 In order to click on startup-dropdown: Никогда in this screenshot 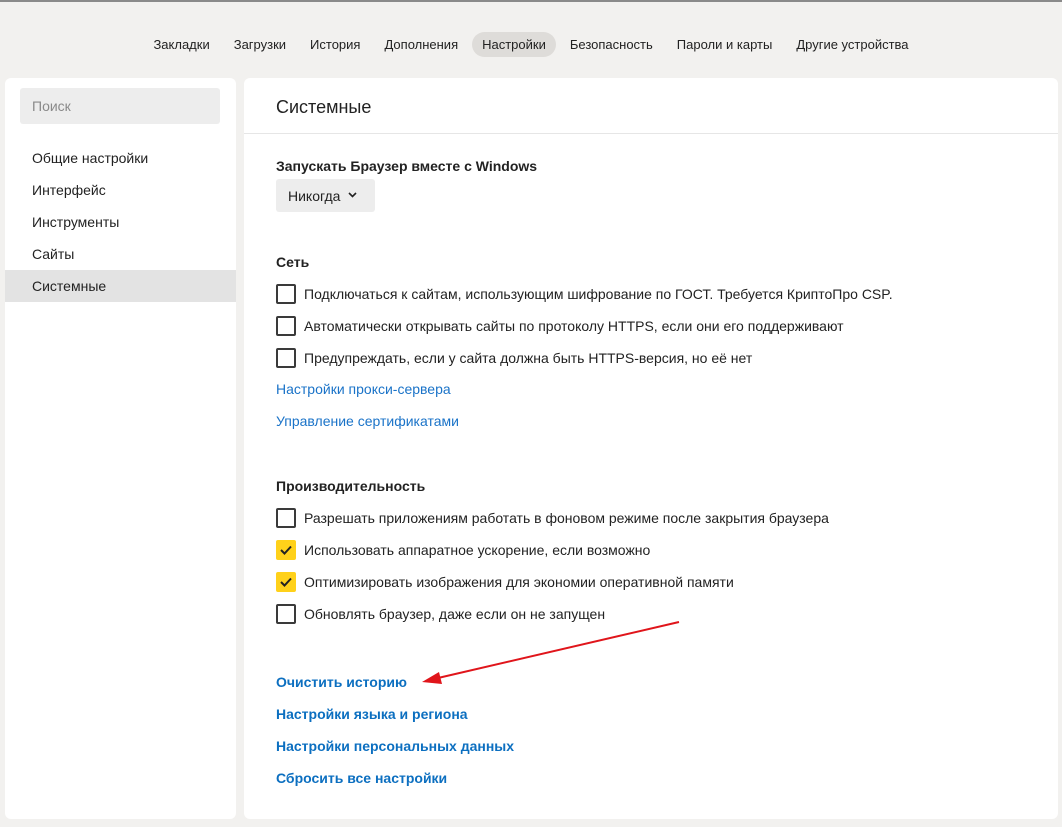, I will do `click(325, 195)`.